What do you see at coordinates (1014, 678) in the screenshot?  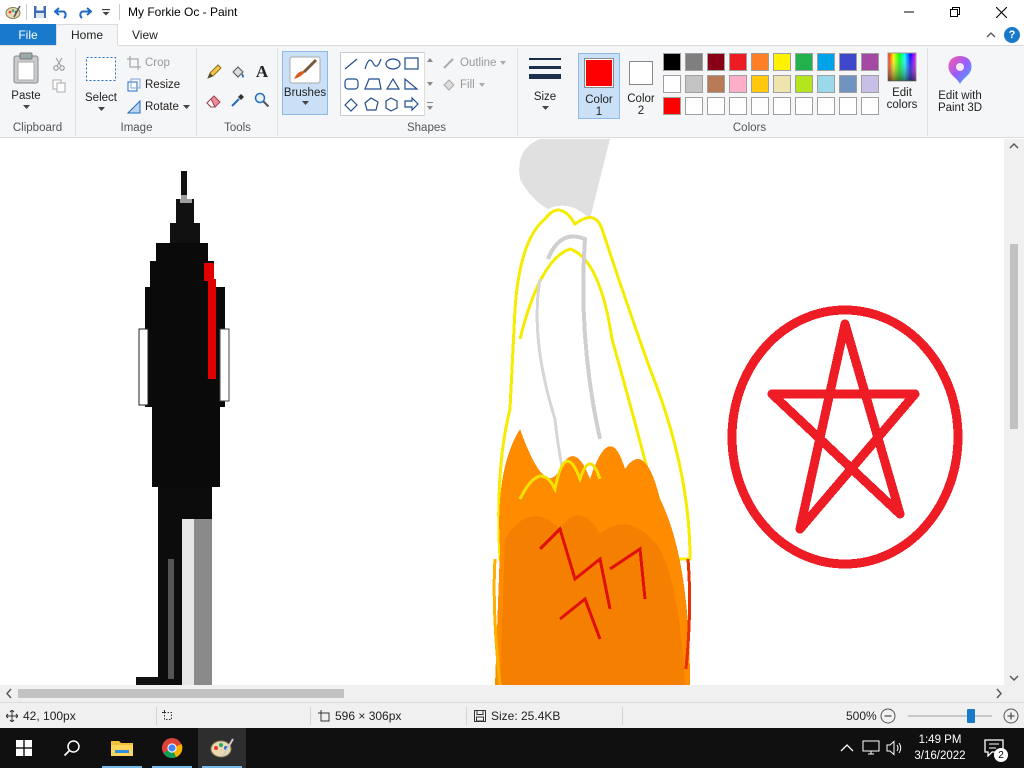 I see `scroll-down-icon` at bounding box center [1014, 678].